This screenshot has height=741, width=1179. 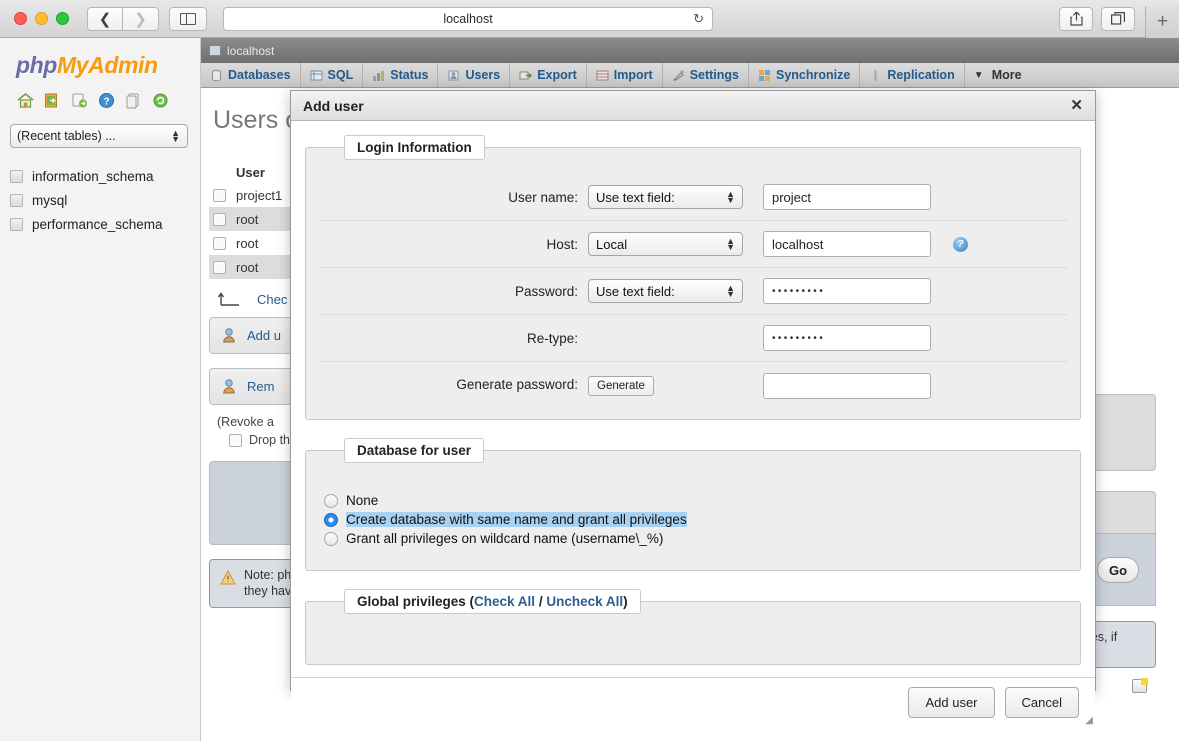 I want to click on server-icon, so click(x=215, y=50).